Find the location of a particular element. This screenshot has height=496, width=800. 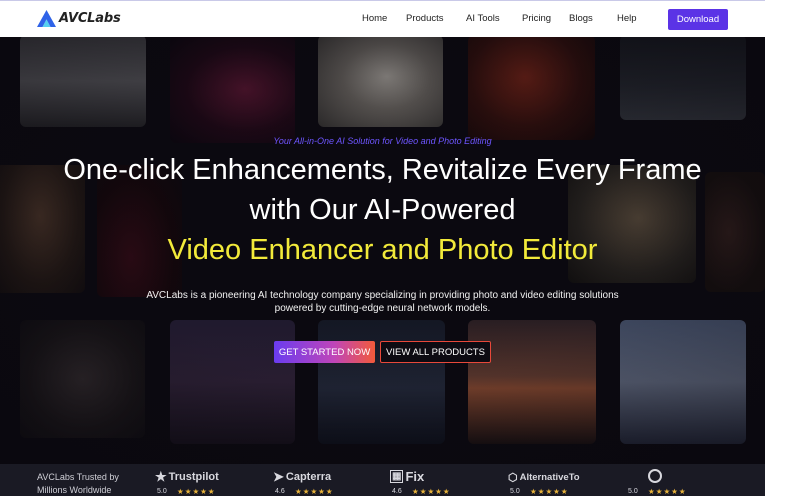

view-all-products-button: VIEW ALL PRODUCTS is located at coordinates (435, 352).